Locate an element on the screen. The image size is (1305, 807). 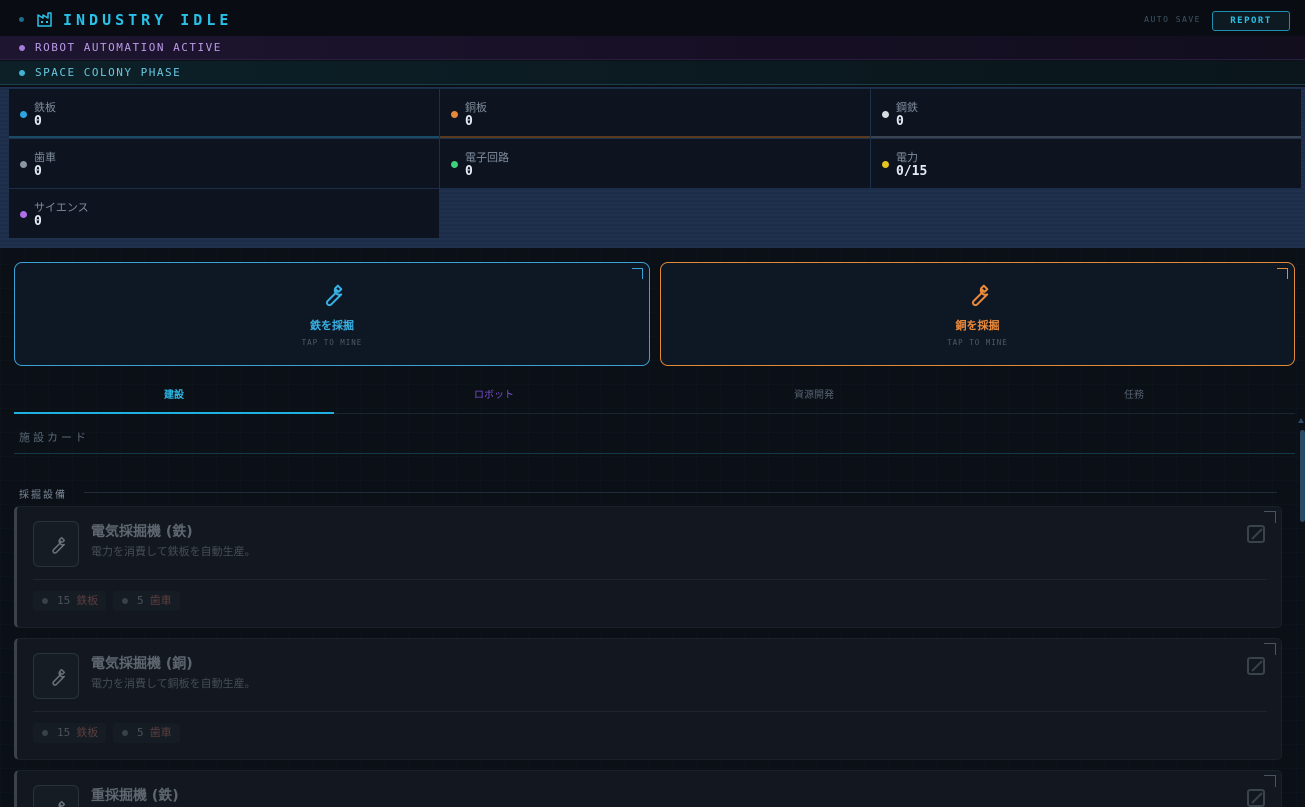
resource-steel: 鋼鉄 0 is located at coordinates (1086, 113).